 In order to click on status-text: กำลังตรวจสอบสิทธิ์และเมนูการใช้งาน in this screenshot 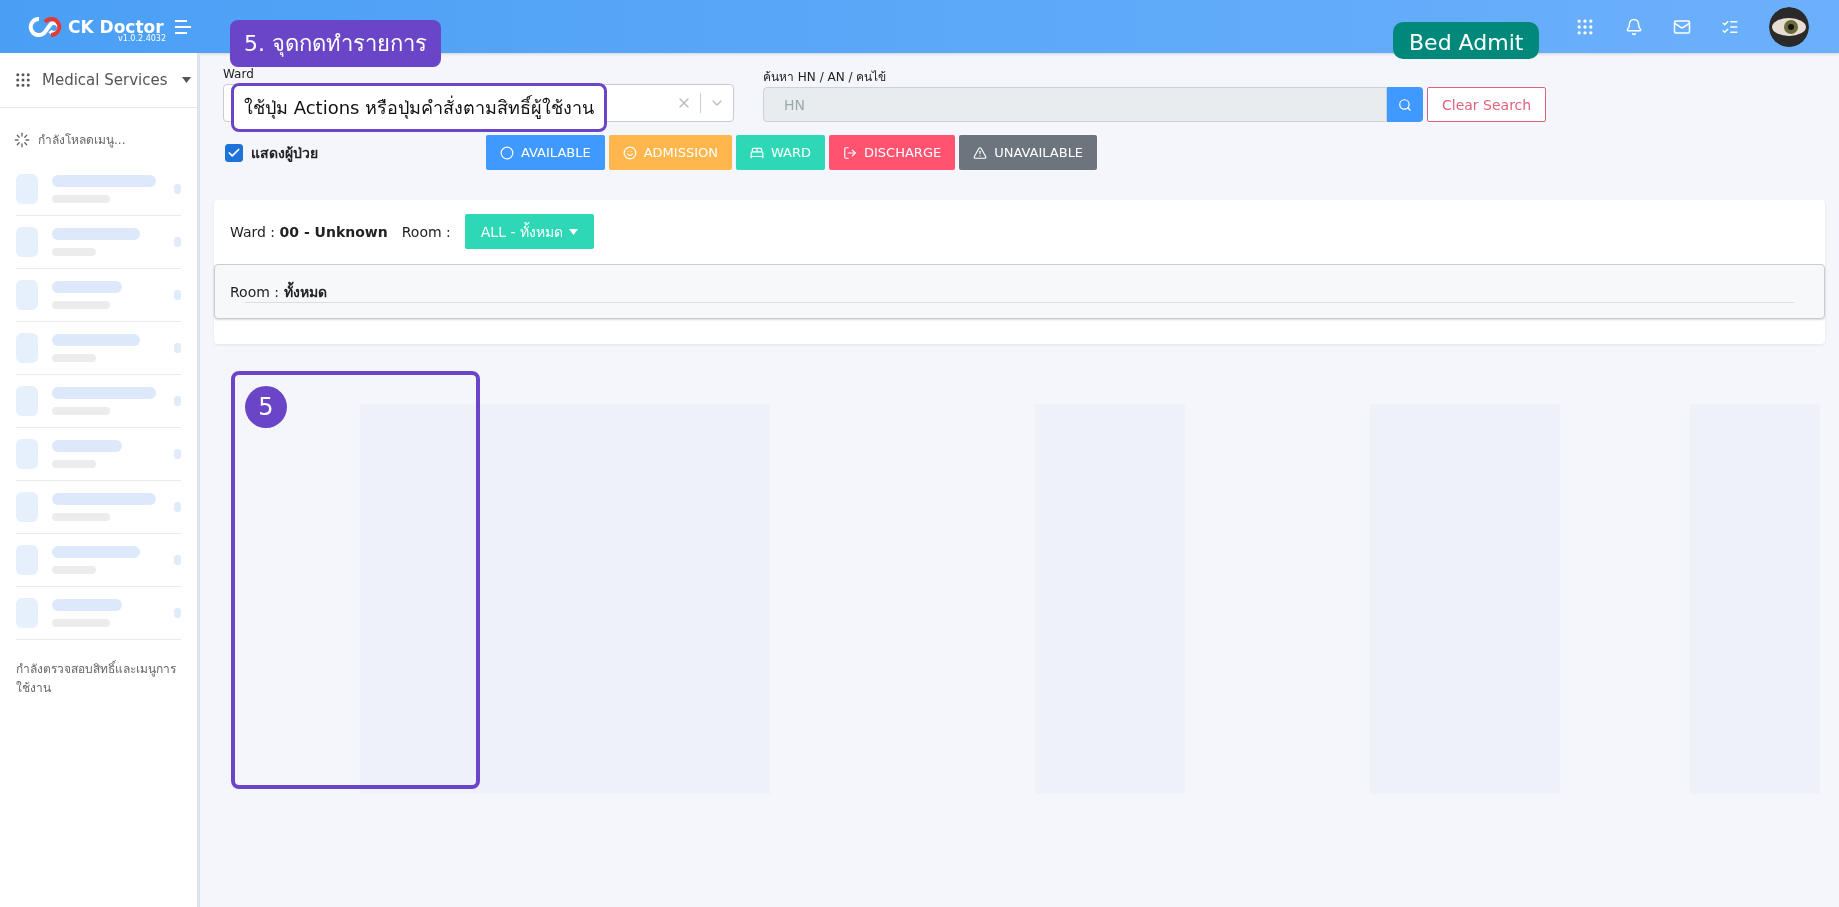, I will do `click(96, 678)`.